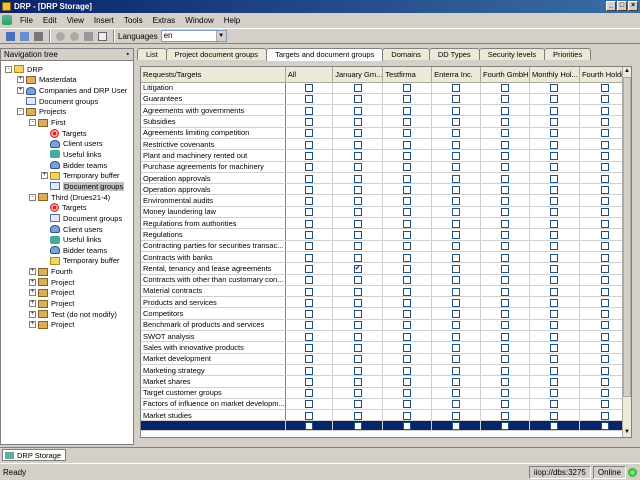 The image size is (640, 480). I want to click on new-row, so click(386, 426).